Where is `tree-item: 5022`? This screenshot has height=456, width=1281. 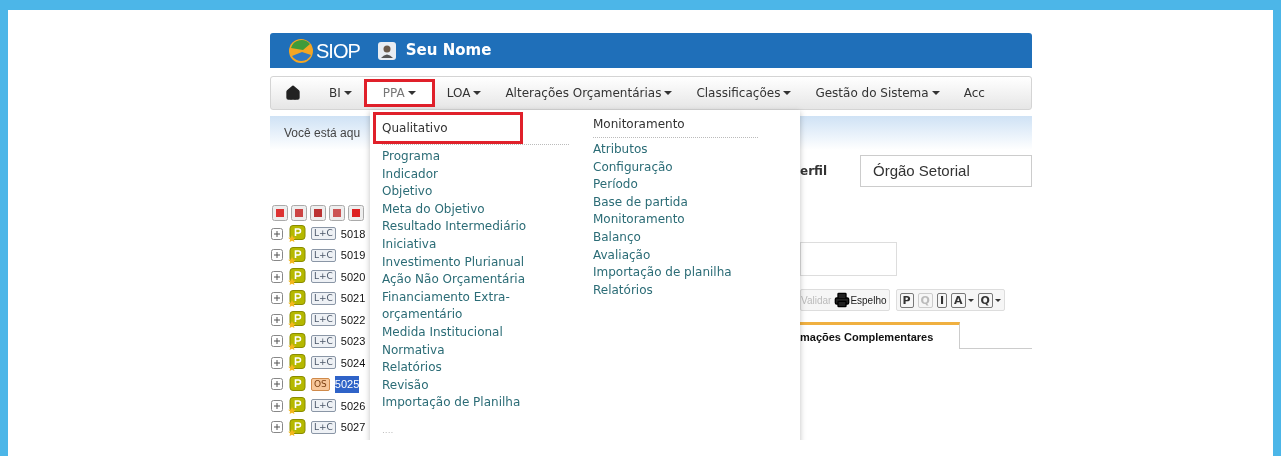 tree-item: 5022 is located at coordinates (353, 319).